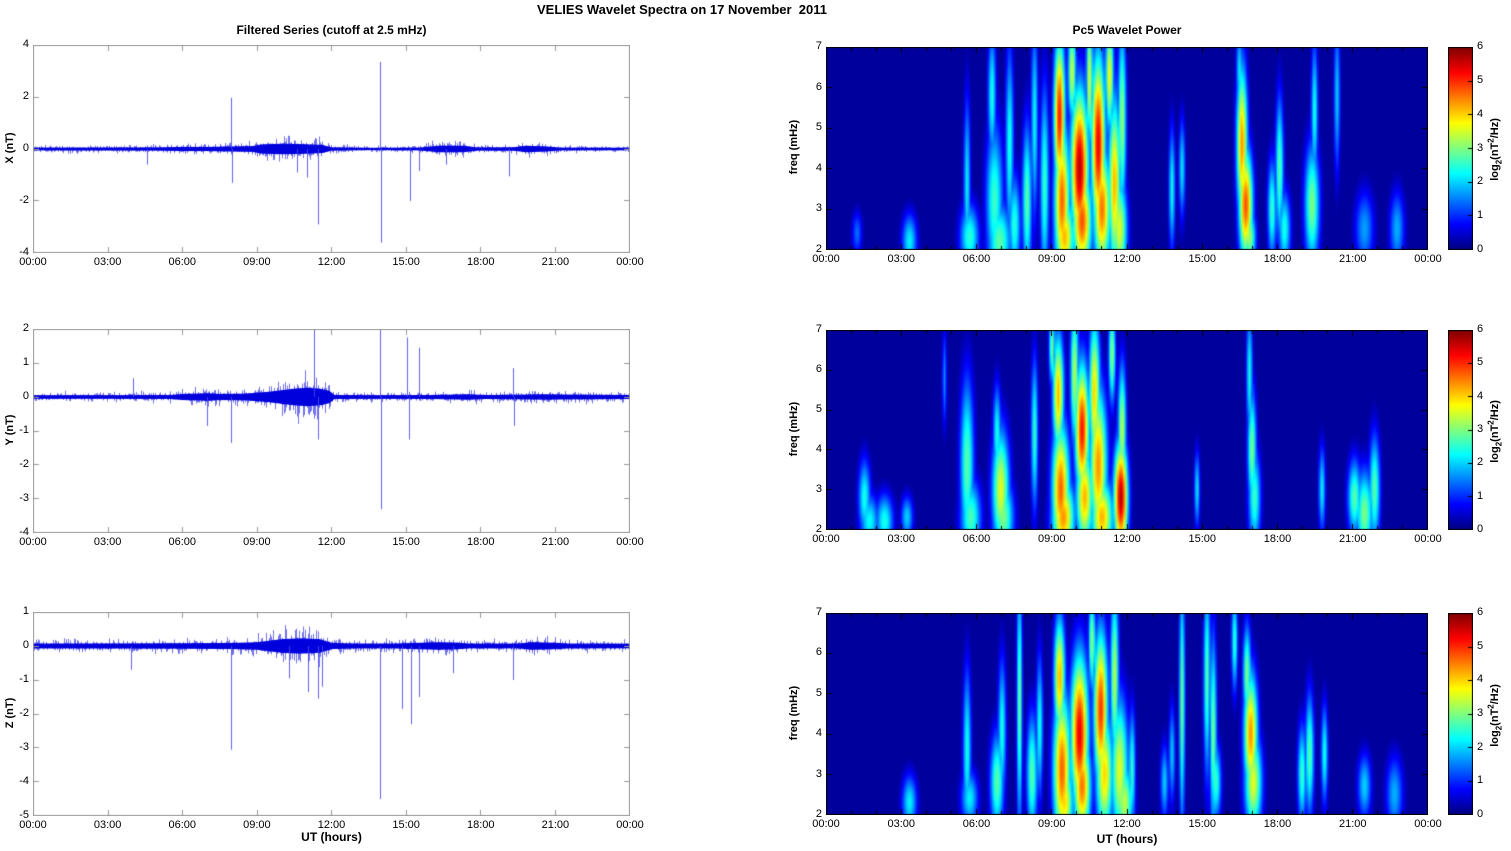 Image resolution: width=1511 pixels, height=851 pixels. I want to click on timeseries-x-canvas, so click(331, 149).